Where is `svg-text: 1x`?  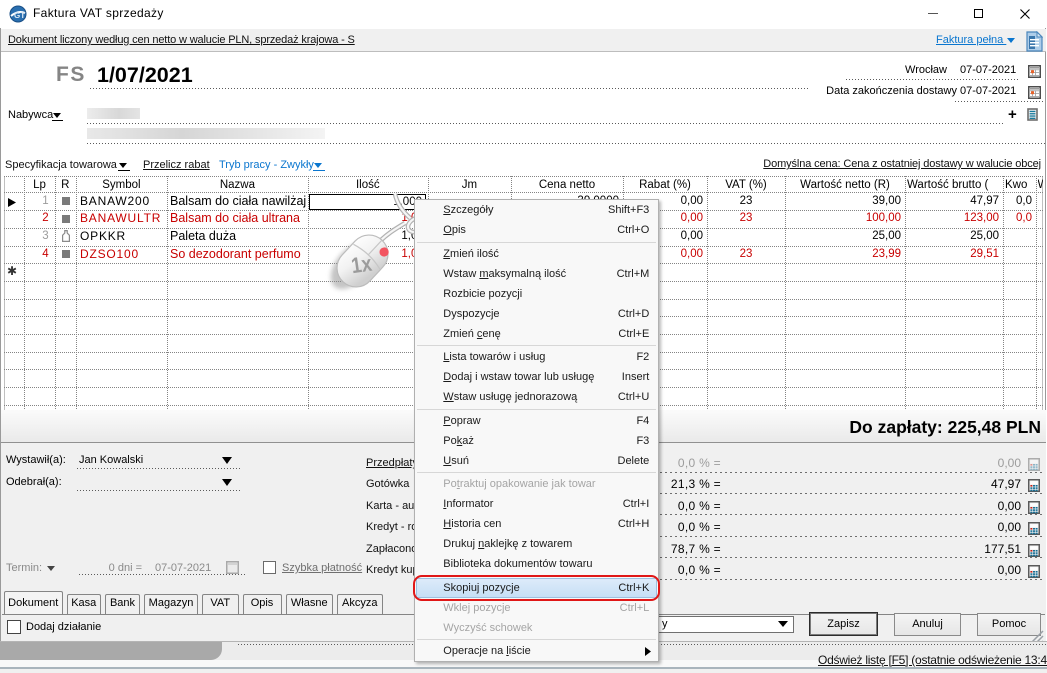 svg-text: 1x is located at coordinates (362, 265).